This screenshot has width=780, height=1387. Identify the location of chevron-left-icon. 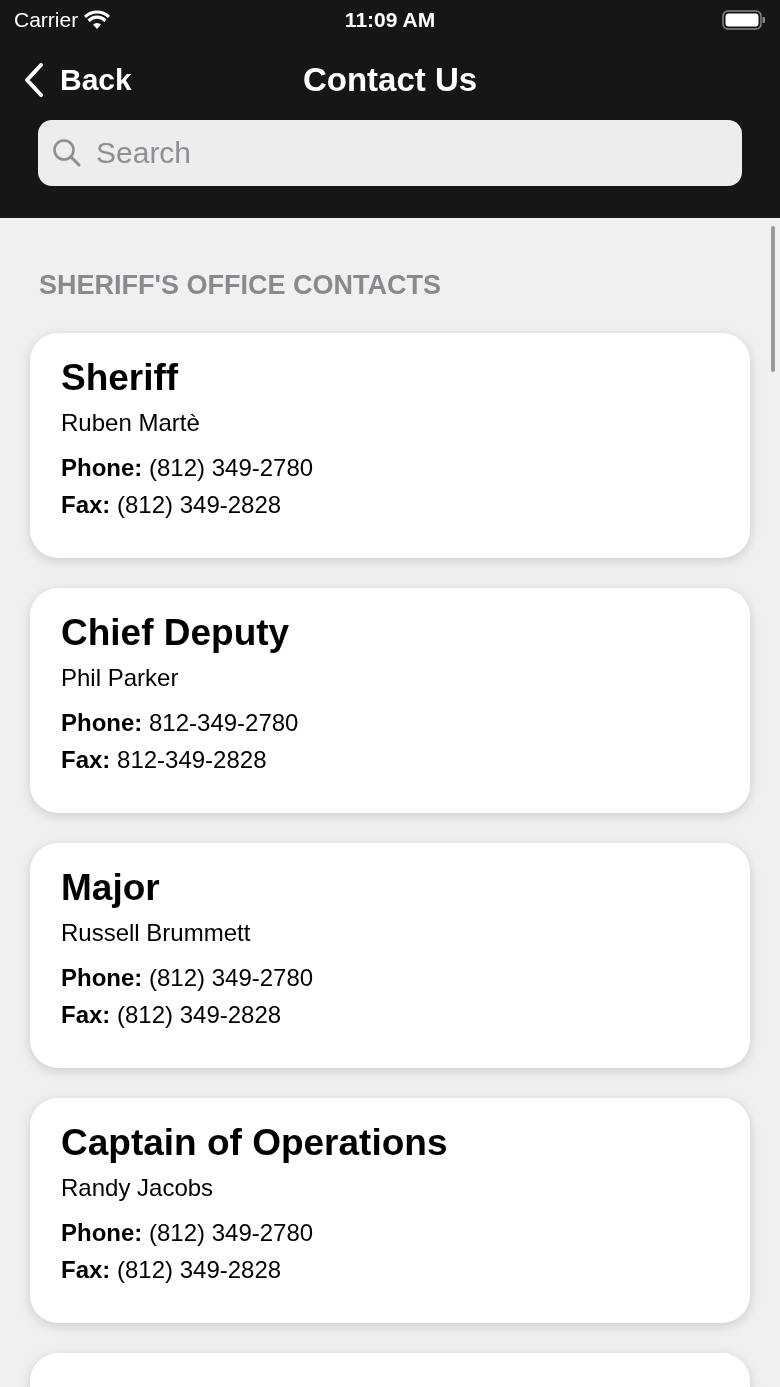
(34, 80).